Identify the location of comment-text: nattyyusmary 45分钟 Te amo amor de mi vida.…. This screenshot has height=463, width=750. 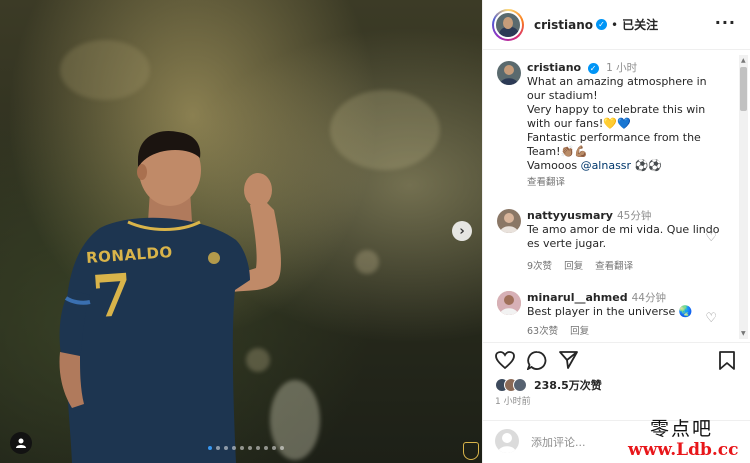
(627, 241).